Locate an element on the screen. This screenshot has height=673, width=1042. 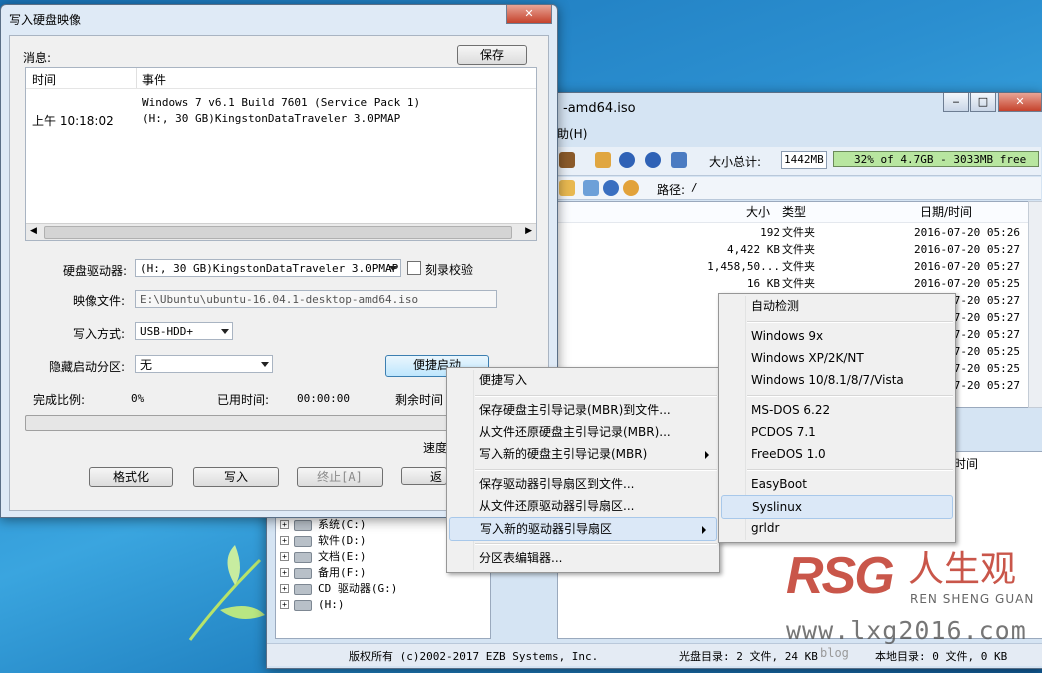
scroll-thumb is located at coordinates (278, 232).